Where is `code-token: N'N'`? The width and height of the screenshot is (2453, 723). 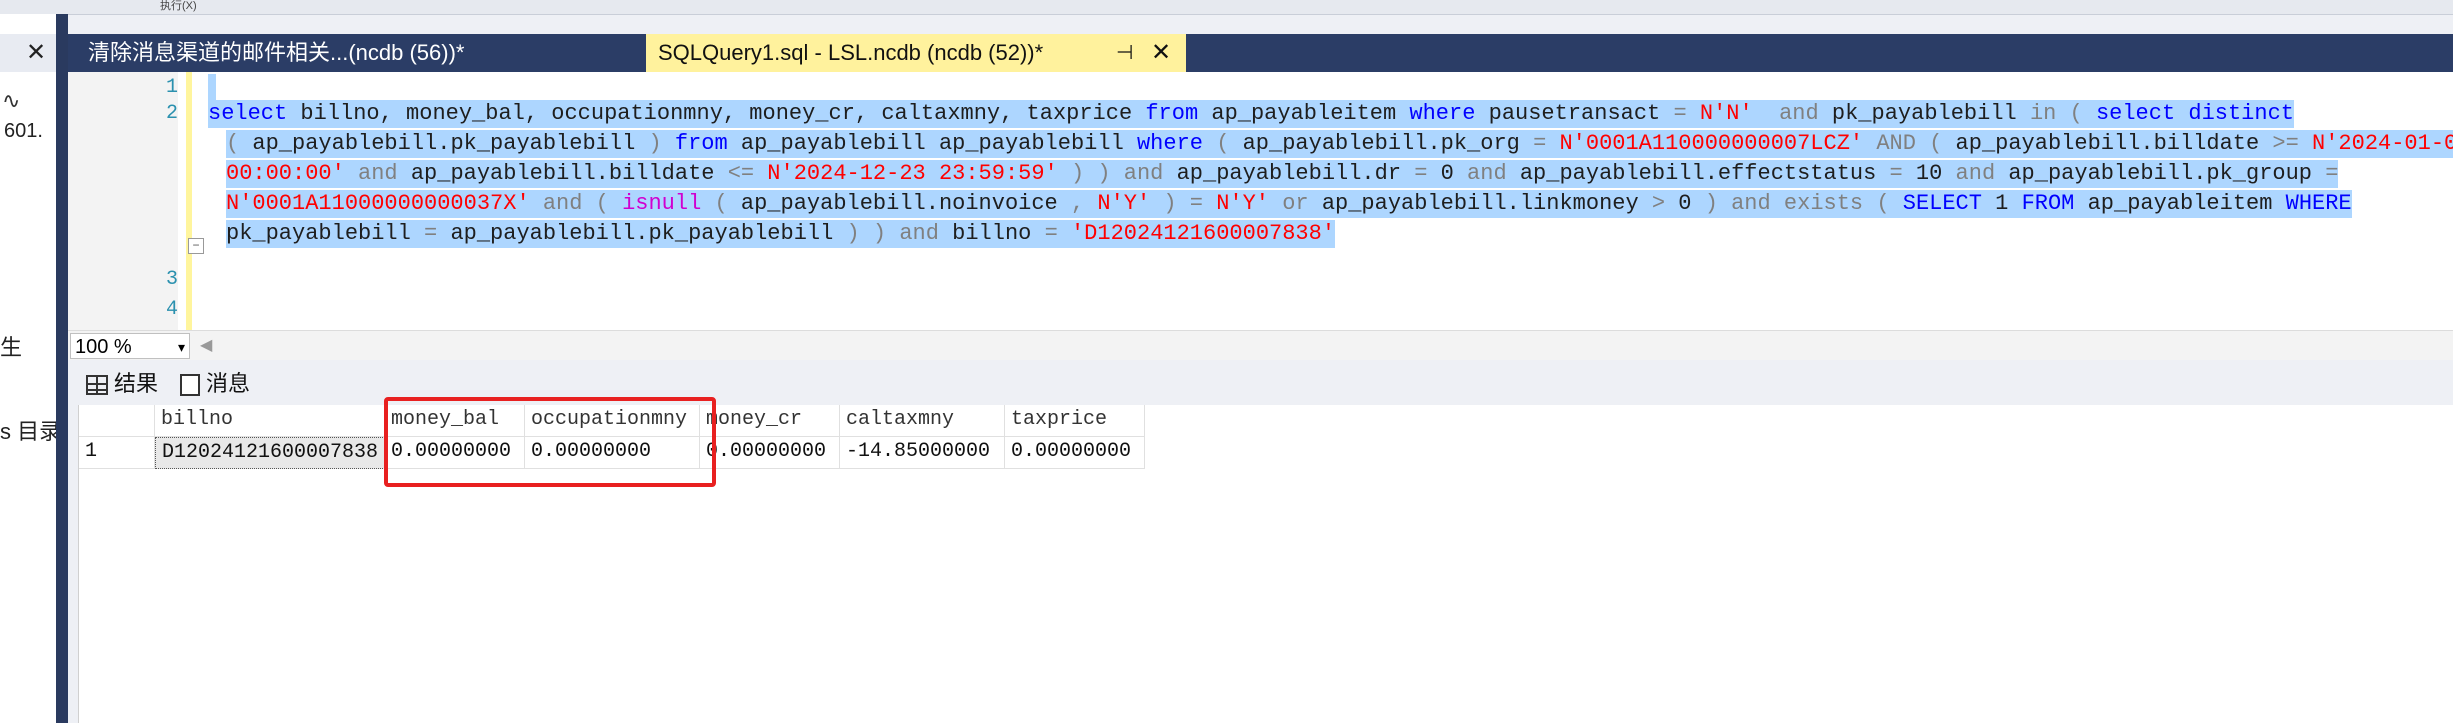 code-token: N'N' is located at coordinates (1719, 113).